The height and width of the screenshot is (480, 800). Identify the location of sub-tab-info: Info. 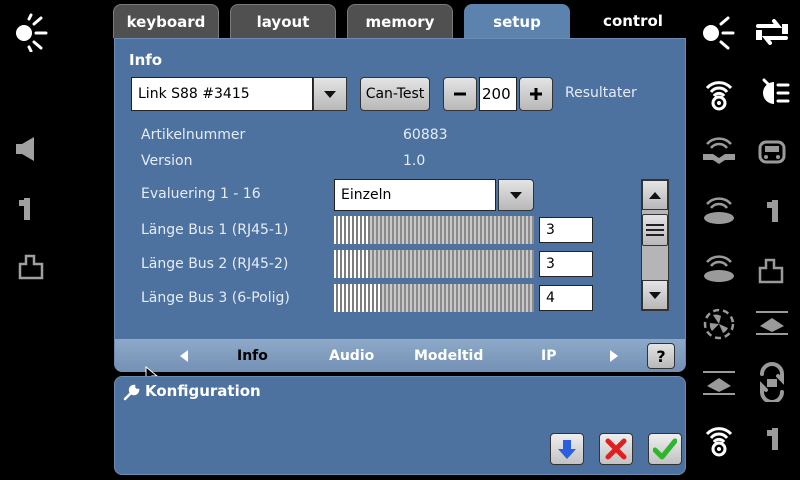
(252, 355).